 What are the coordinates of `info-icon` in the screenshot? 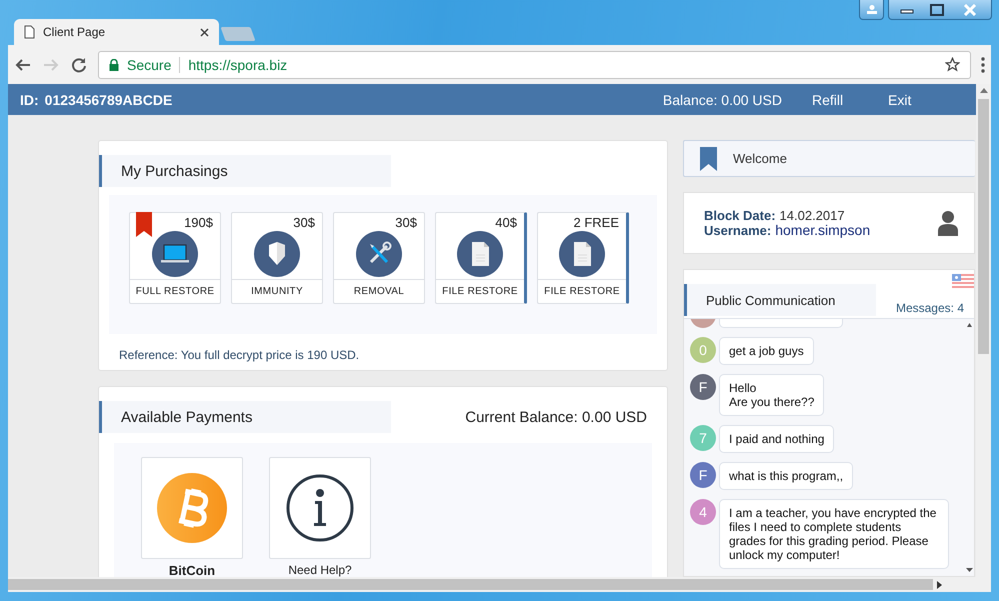 It's located at (320, 508).